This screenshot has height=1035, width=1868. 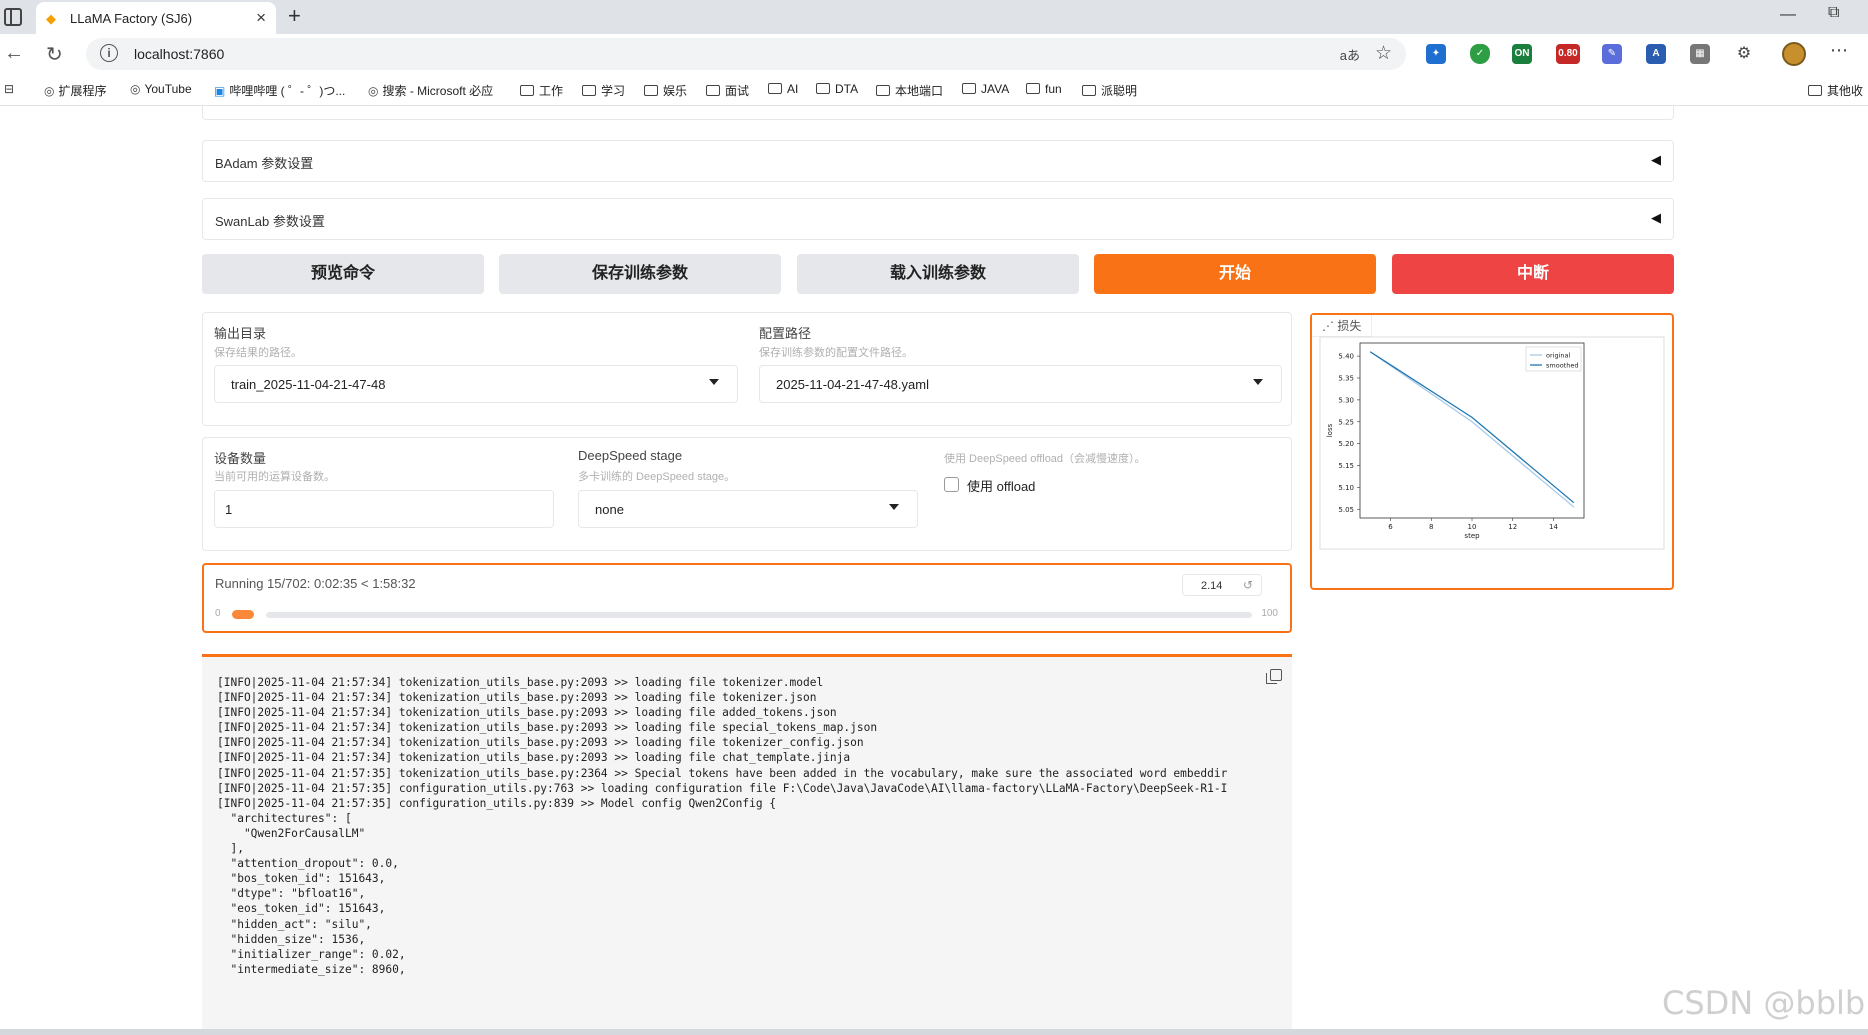 What do you see at coordinates (270, 221) in the screenshot?
I see `accordion-label: SwanLab 参数设置` at bounding box center [270, 221].